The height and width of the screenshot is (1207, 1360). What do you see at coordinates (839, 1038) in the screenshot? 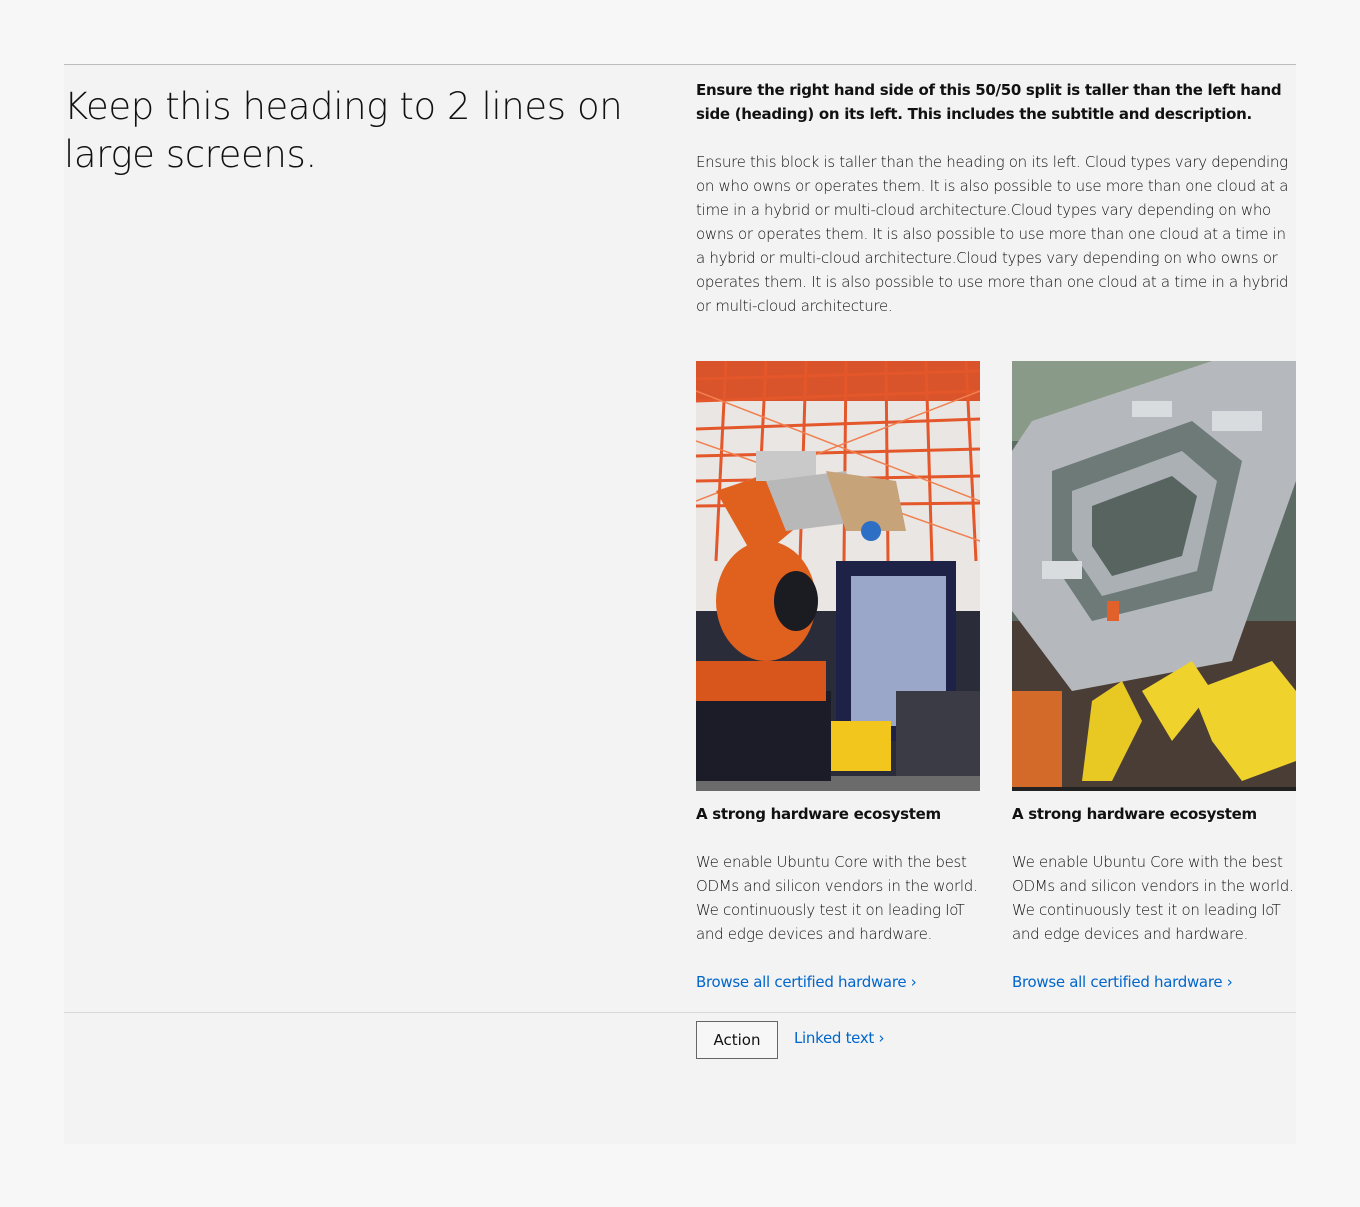
I see `linked-text-link: Linked text ›` at bounding box center [839, 1038].